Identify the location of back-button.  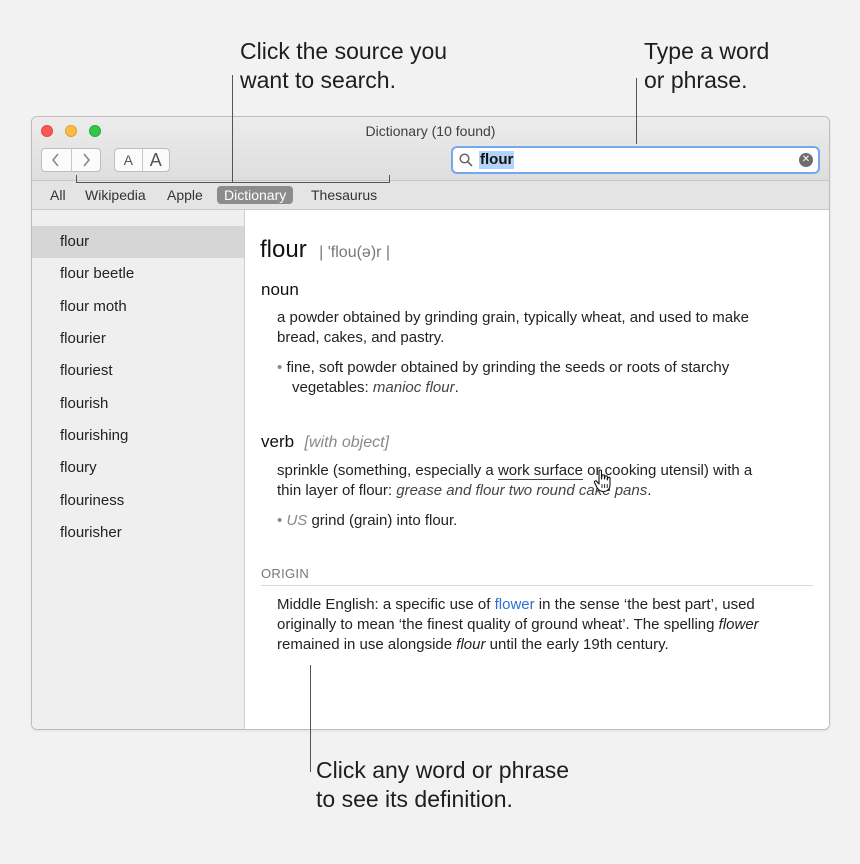
(56, 160).